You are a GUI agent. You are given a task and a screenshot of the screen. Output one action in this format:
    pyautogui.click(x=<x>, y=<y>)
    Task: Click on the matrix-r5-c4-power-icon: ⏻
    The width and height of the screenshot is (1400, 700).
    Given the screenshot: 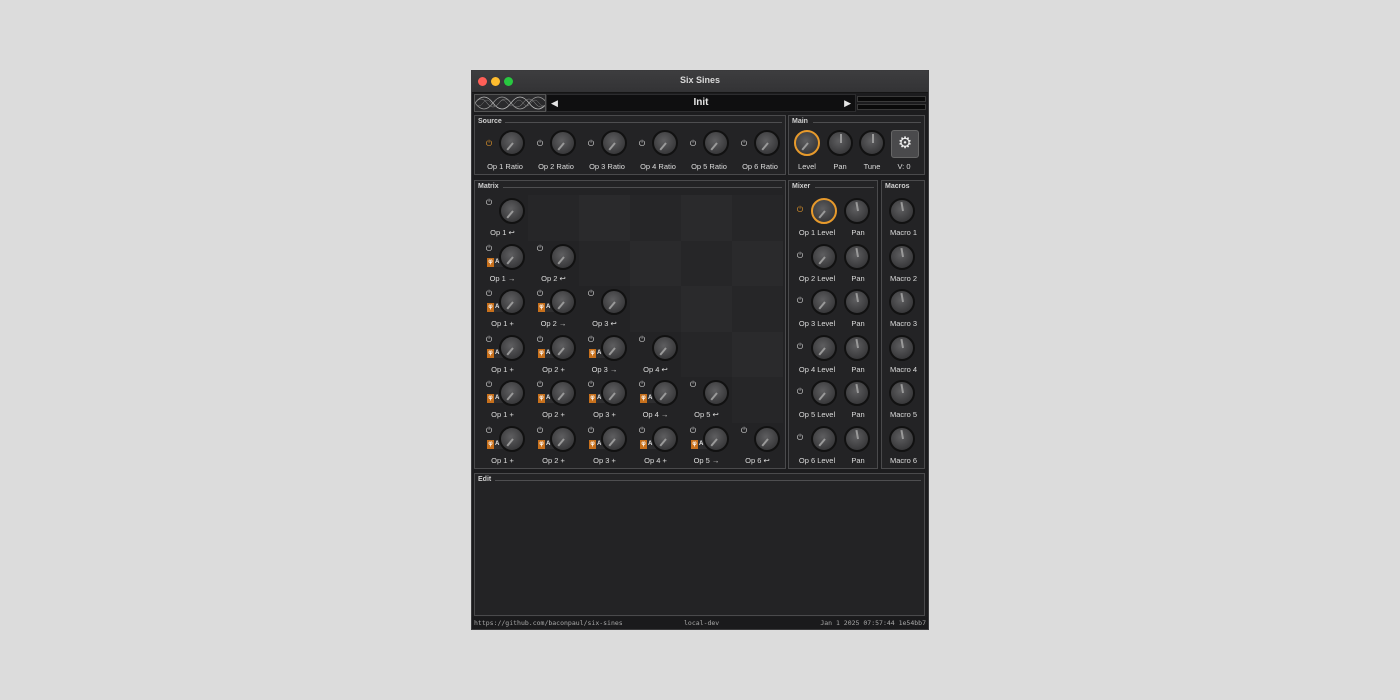 What is the action you would take?
    pyautogui.click(x=642, y=385)
    